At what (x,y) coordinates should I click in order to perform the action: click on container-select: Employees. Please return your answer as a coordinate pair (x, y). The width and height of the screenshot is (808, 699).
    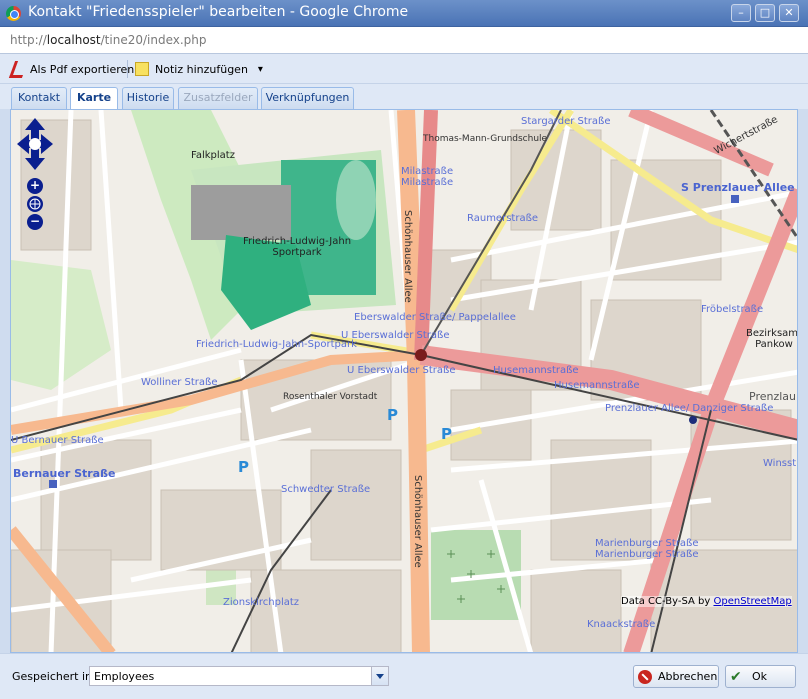
    Looking at the image, I should click on (239, 676).